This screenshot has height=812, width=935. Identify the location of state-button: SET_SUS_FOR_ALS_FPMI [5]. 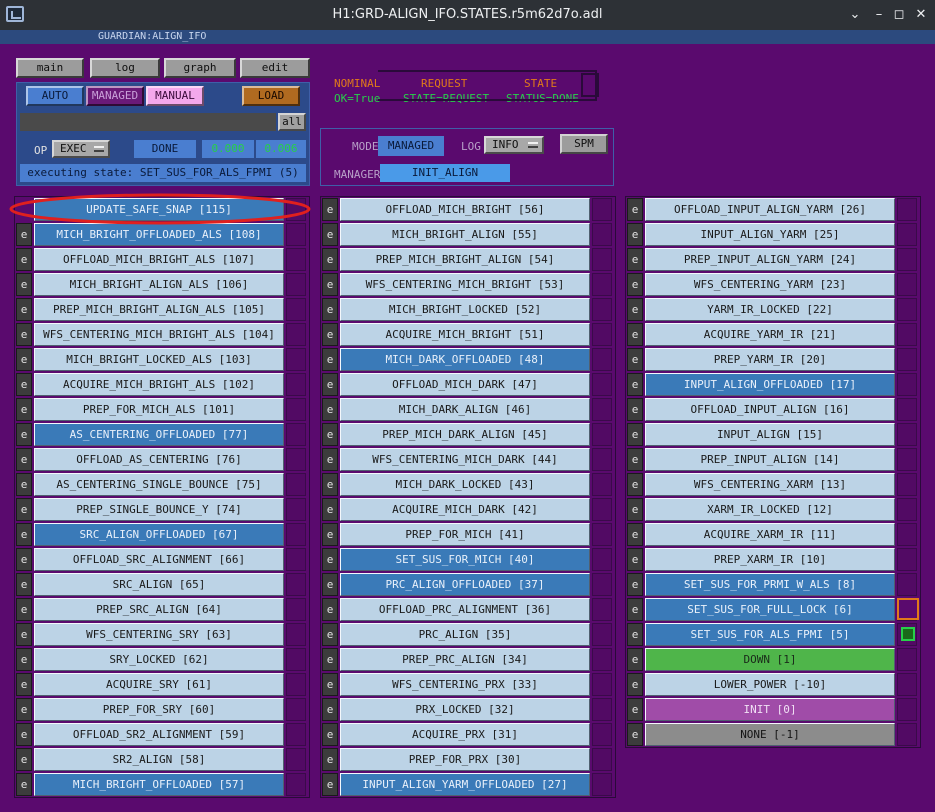
(770, 634).